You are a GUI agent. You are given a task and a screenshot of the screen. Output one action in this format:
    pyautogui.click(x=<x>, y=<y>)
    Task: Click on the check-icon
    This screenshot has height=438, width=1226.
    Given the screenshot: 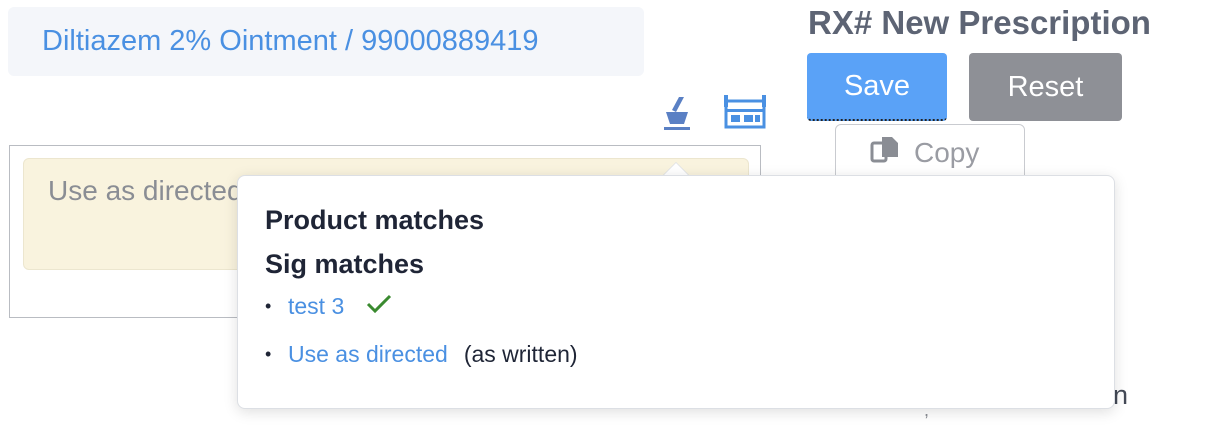 What is the action you would take?
    pyautogui.click(x=379, y=306)
    